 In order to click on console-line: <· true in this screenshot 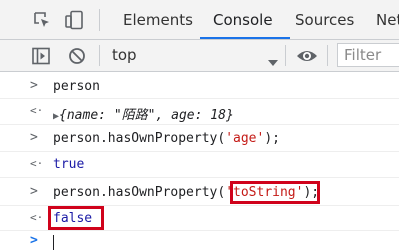, I will do `click(199, 165)`.